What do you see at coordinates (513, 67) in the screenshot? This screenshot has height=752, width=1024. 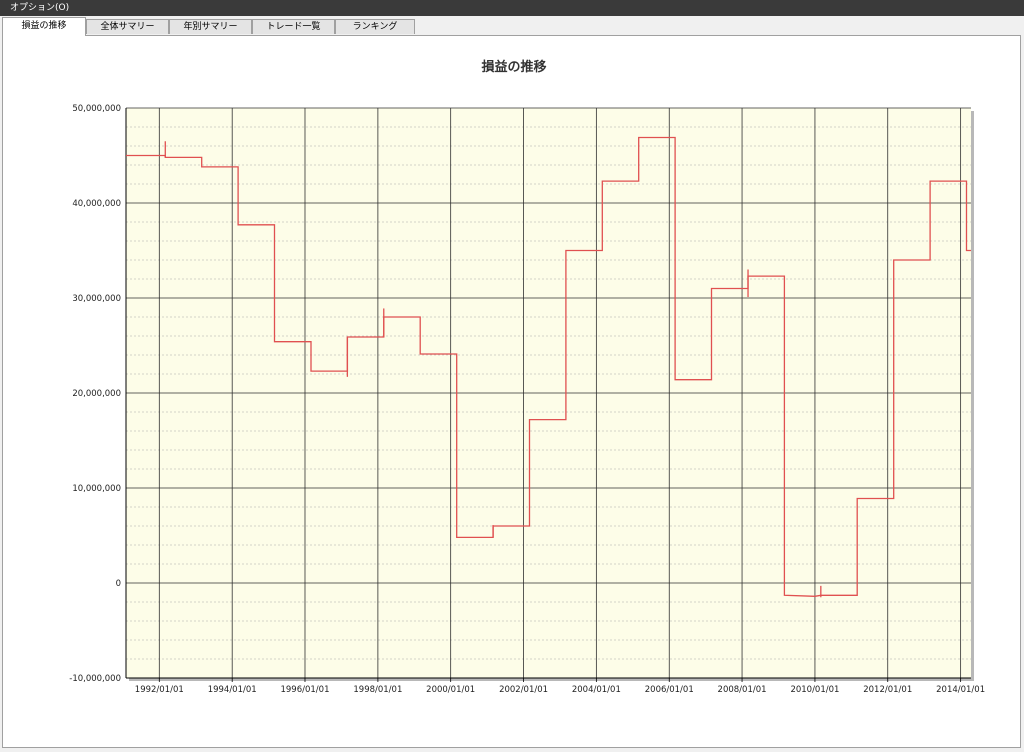 I see `chart-title: 損益の推移` at bounding box center [513, 67].